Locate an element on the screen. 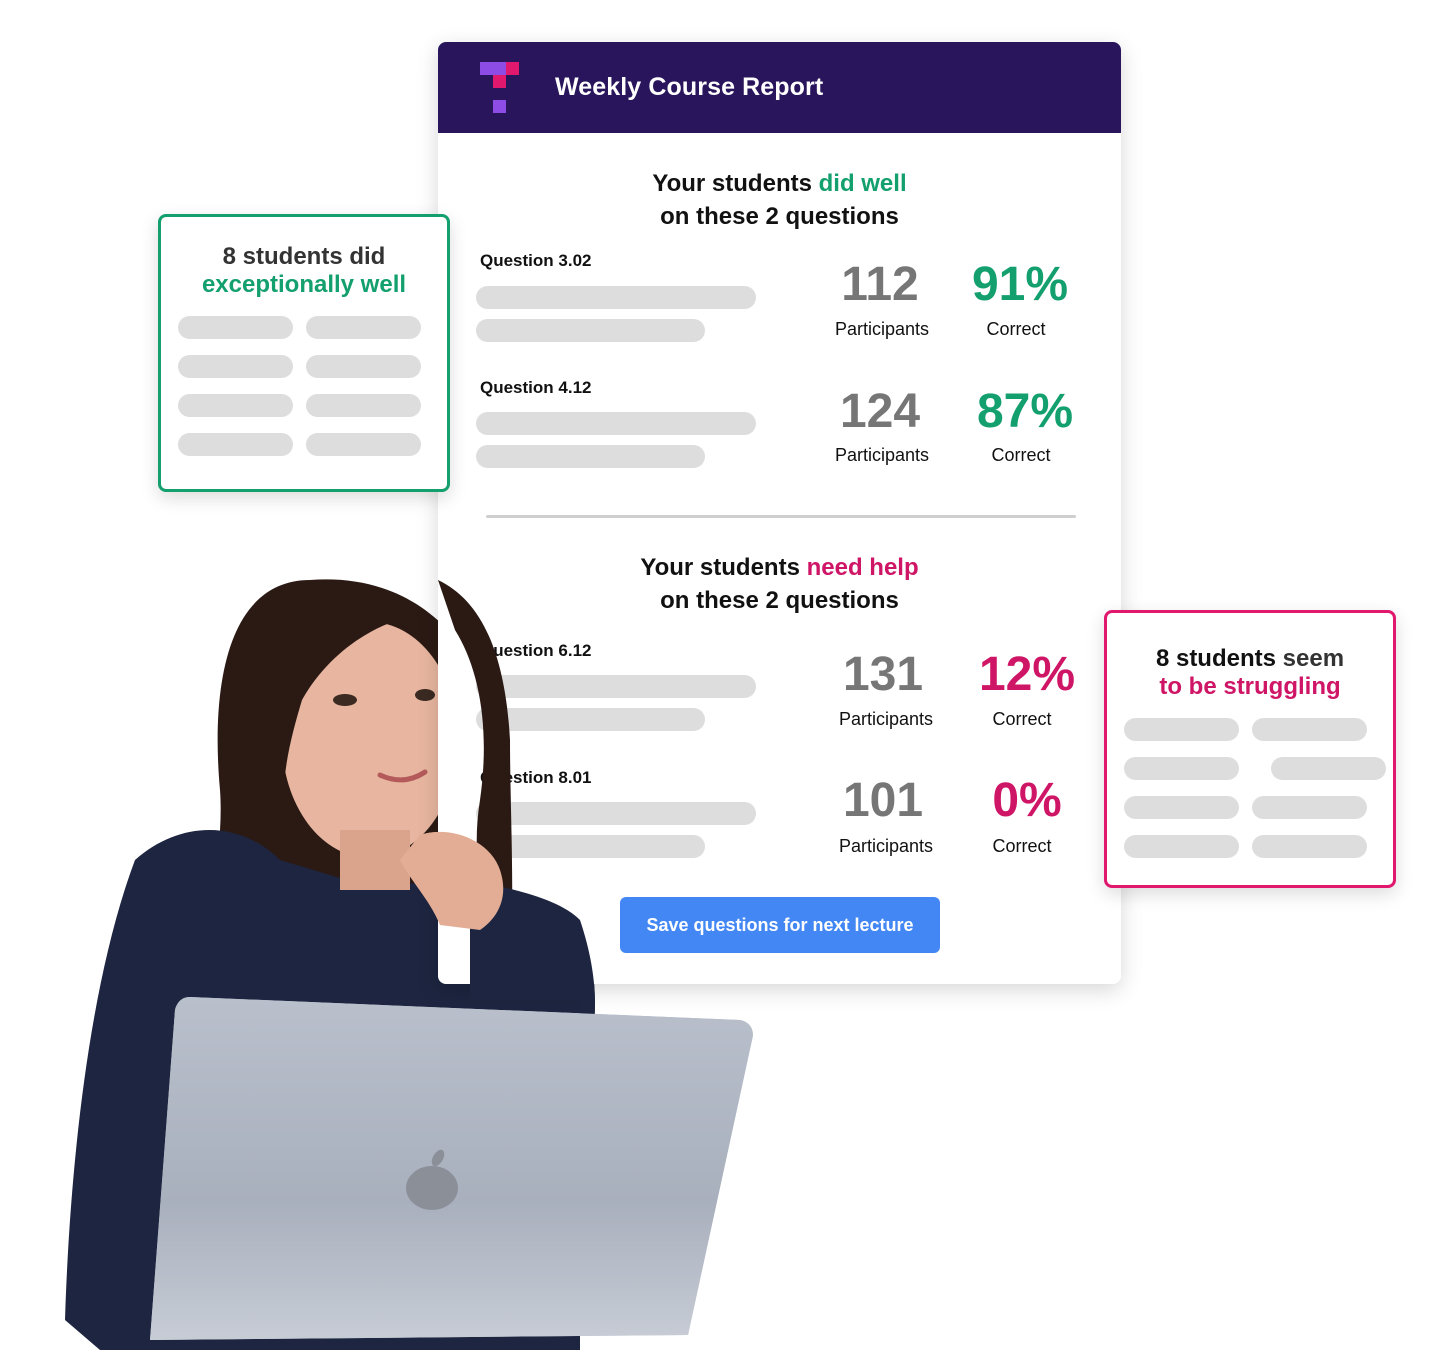  participants-count: 112 is located at coordinates (880, 284).